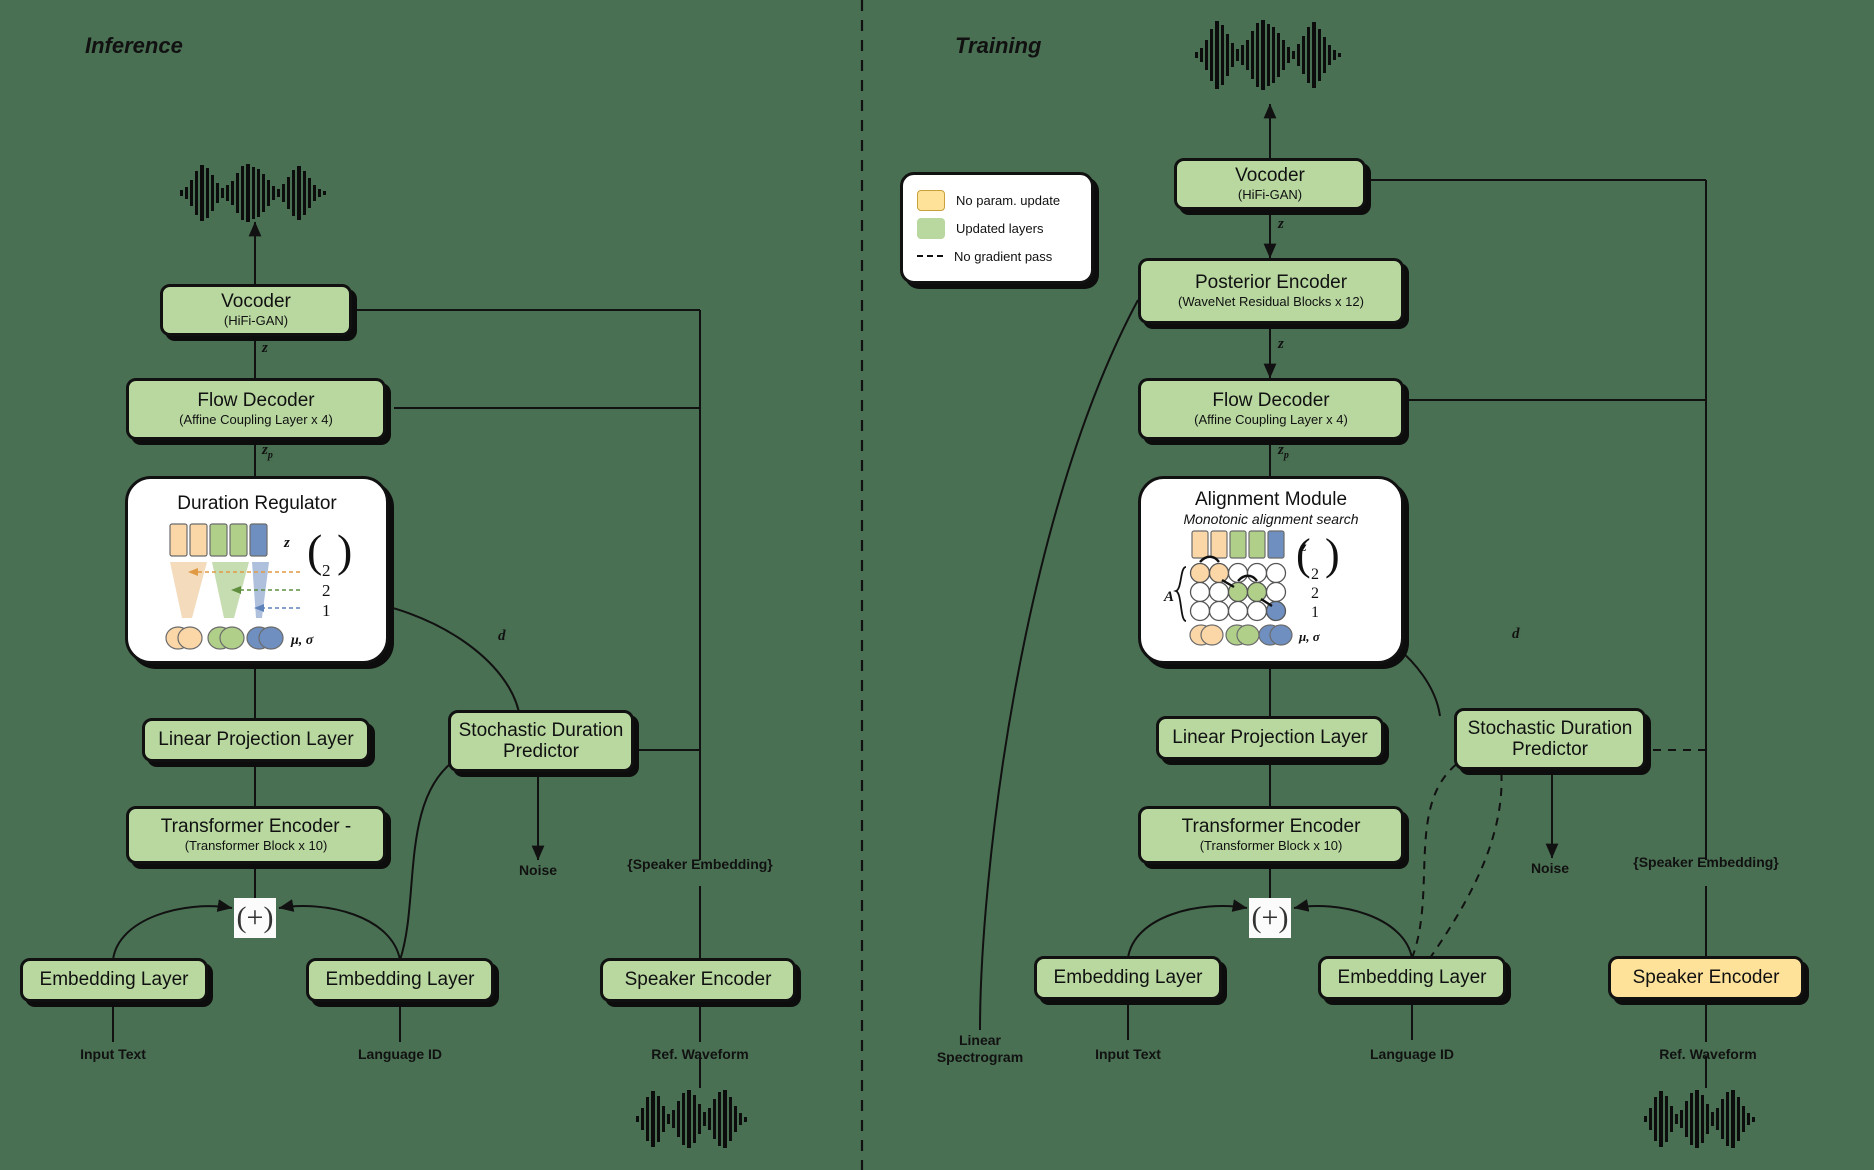  Describe the element at coordinates (1411, 1054) in the screenshot. I see `label-language-id-training: Language ID` at that location.